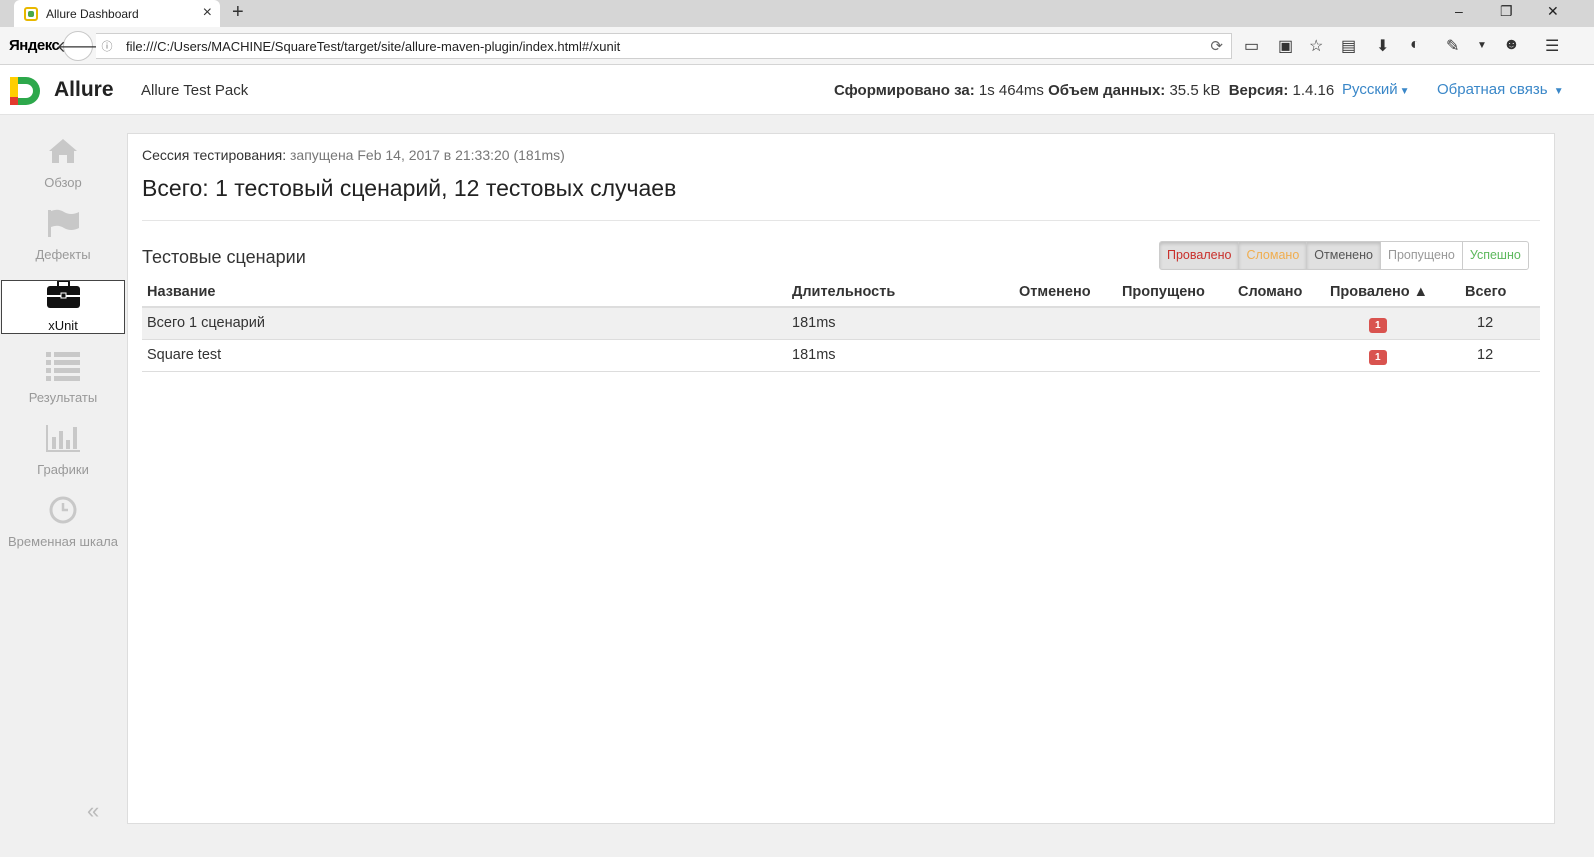 The width and height of the screenshot is (1594, 857). What do you see at coordinates (1251, 46) in the screenshot?
I see `screenshot-icon: ▭` at bounding box center [1251, 46].